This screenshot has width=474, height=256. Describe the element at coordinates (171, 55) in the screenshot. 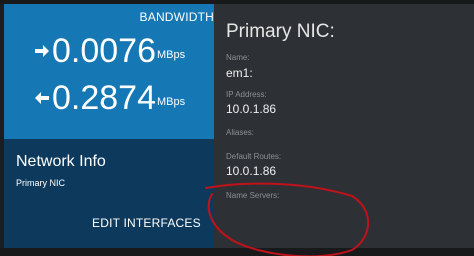

I see `upload-unit: MBps` at that location.